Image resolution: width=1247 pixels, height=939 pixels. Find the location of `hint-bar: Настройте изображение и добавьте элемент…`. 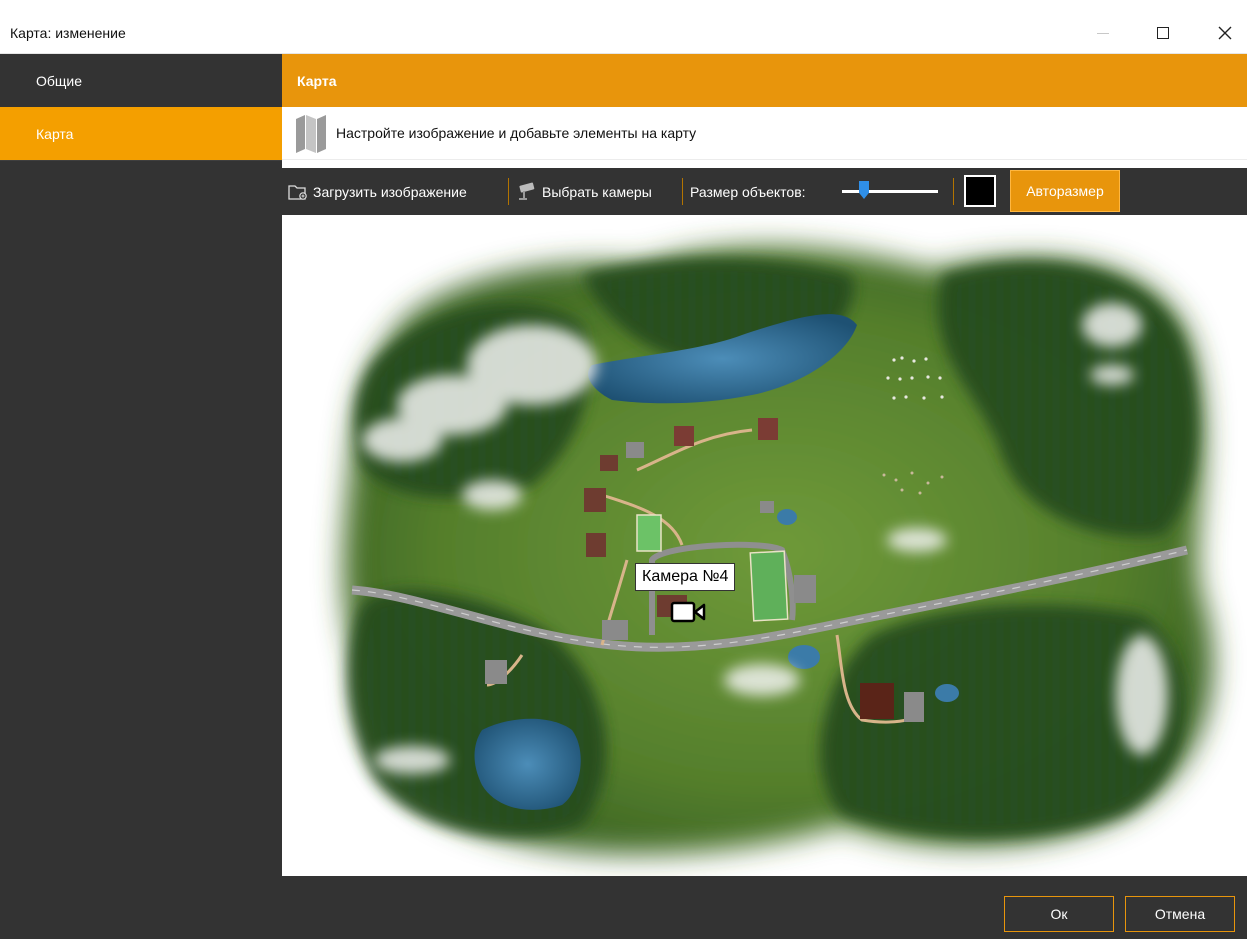

hint-bar: Настройте изображение и добавьте элемент… is located at coordinates (764, 133).